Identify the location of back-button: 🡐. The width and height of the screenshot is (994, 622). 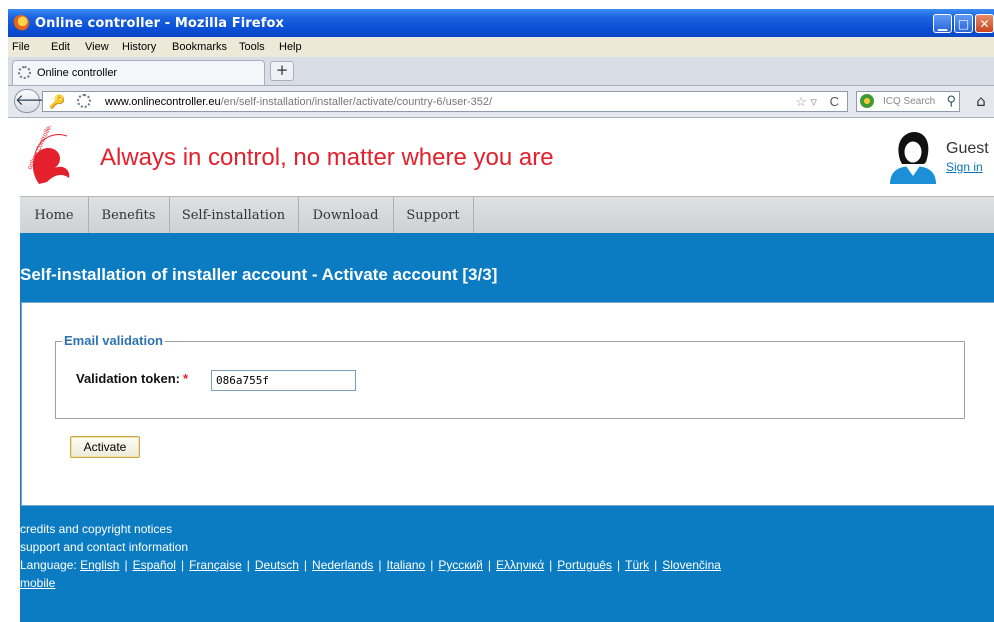
(34, 101).